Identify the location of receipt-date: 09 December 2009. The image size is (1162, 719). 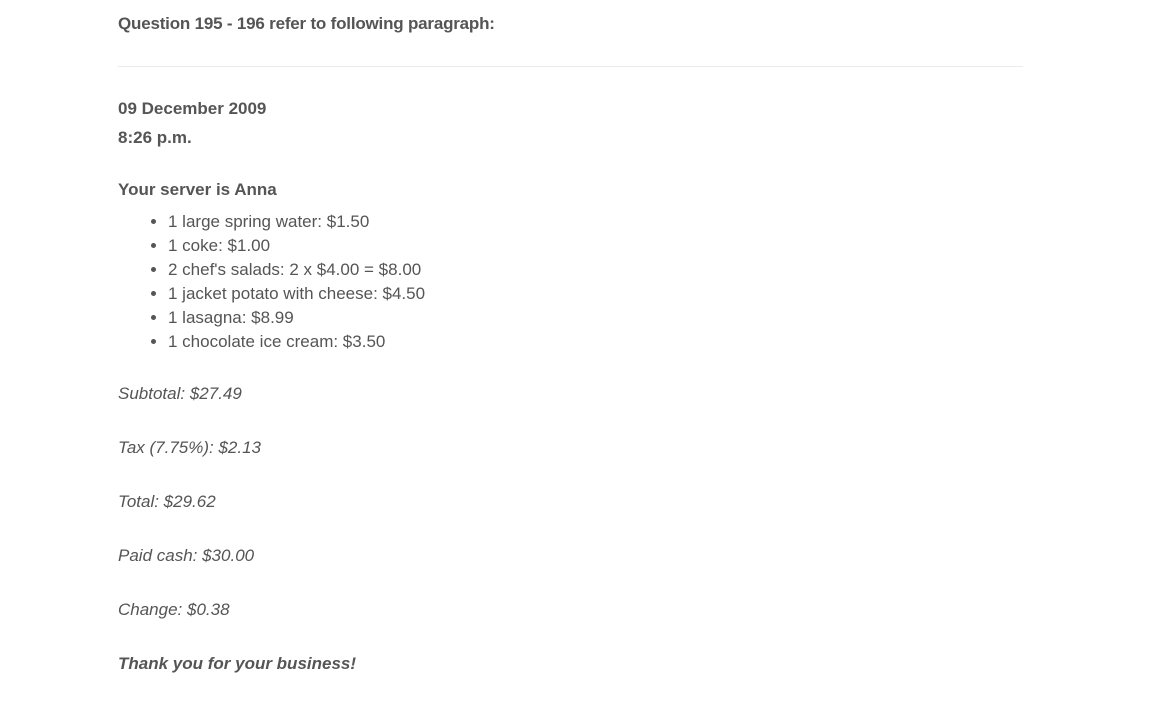
(192, 108).